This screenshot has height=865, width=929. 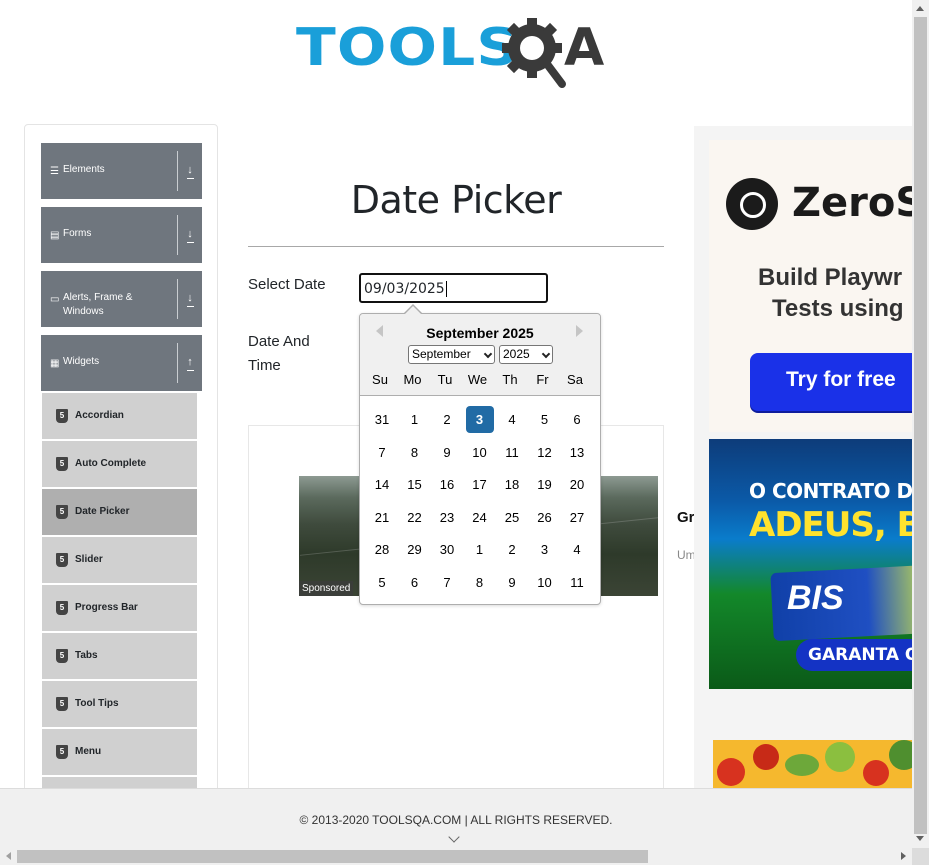 I want to click on horizontal-scroll-thumb, so click(x=332, y=856).